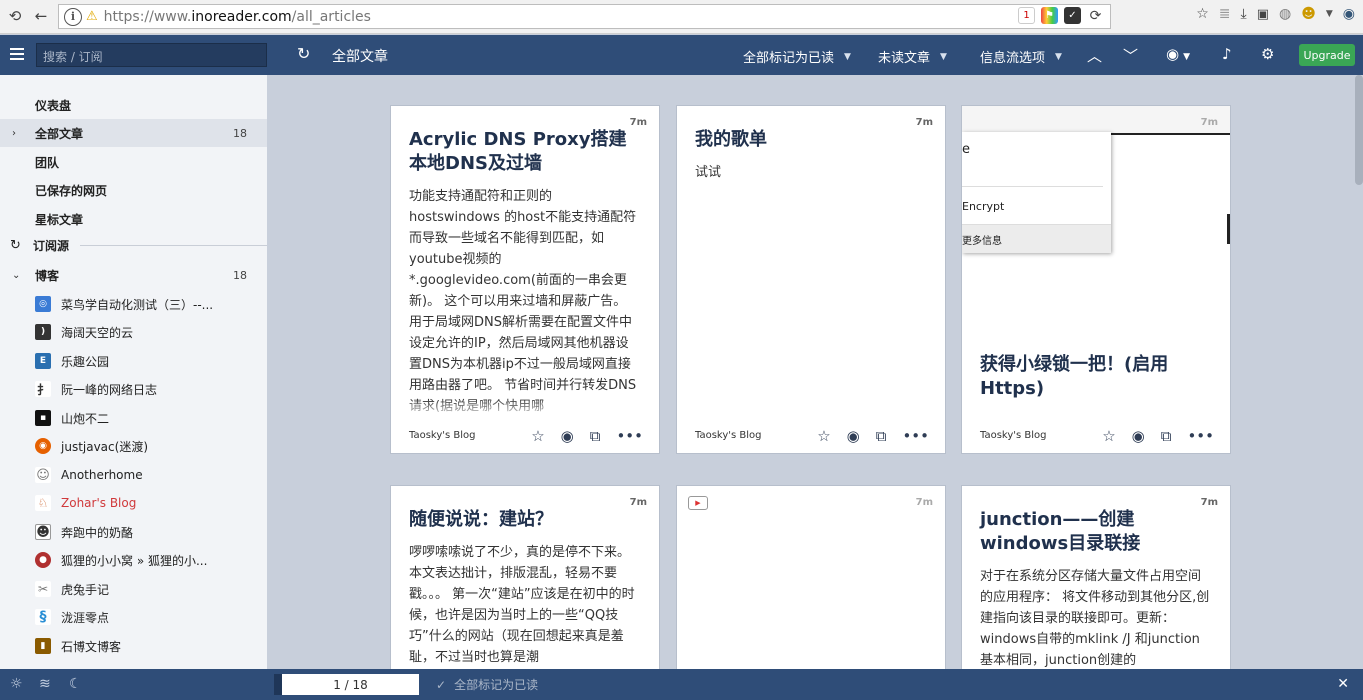 This screenshot has width=1363, height=700. I want to click on screenshot-icon: ▣, so click(1263, 14).